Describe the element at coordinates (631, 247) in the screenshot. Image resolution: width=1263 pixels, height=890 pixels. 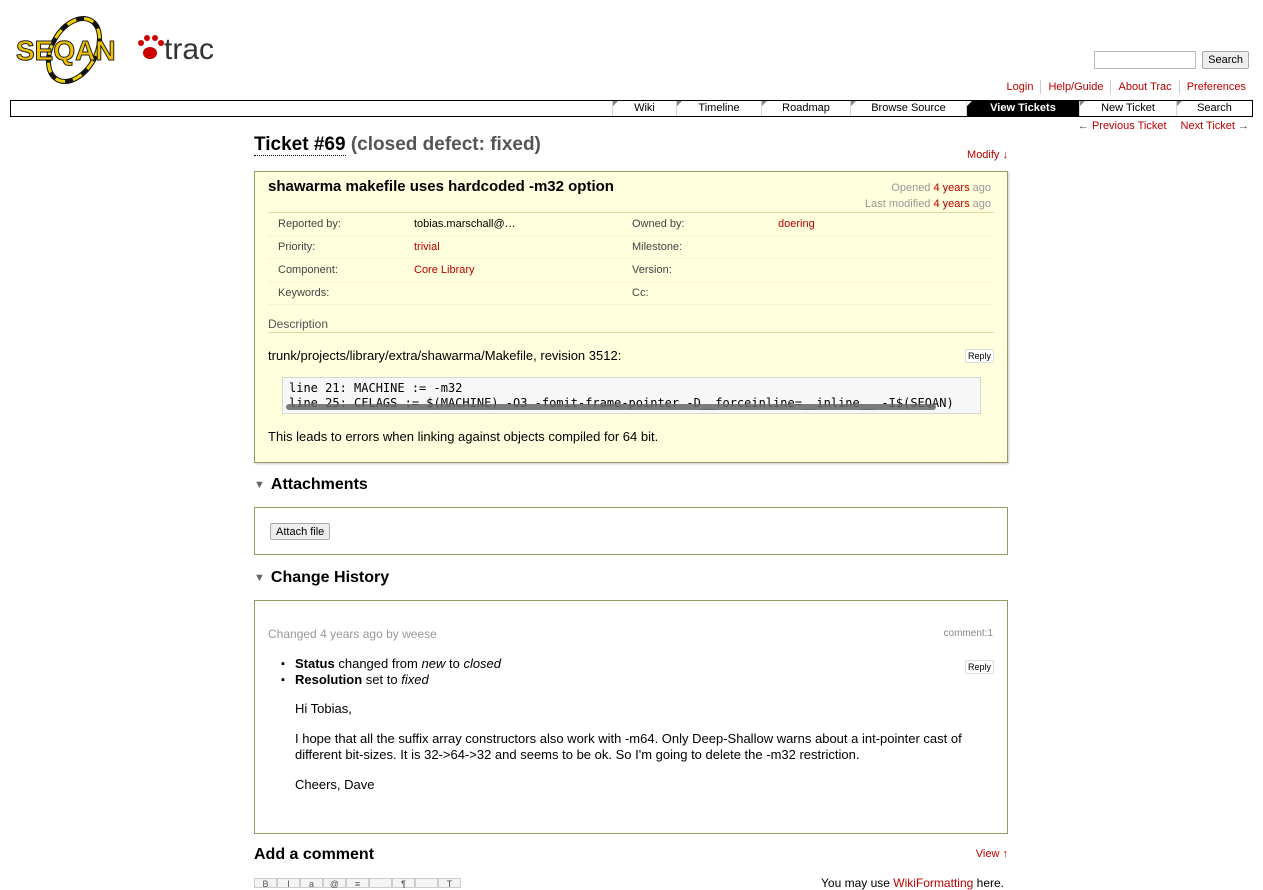
I see `prop-row: Priority: trivial Milestone:` at that location.